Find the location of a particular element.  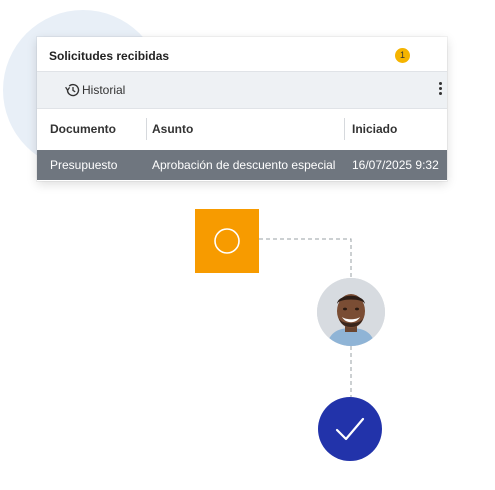

circle-icon is located at coordinates (227, 241).